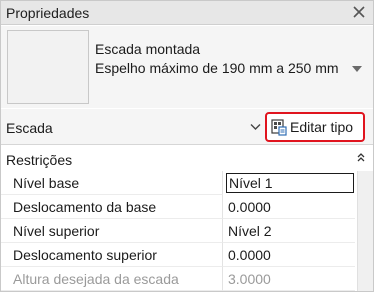 The height and width of the screenshot is (292, 374). I want to click on close-icon, so click(359, 12).